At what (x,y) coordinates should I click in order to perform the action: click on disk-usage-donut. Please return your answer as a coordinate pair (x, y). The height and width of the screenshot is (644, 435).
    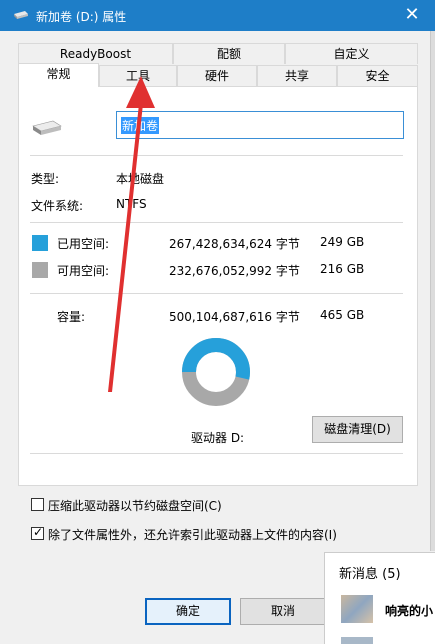
    Looking at the image, I should click on (216, 372).